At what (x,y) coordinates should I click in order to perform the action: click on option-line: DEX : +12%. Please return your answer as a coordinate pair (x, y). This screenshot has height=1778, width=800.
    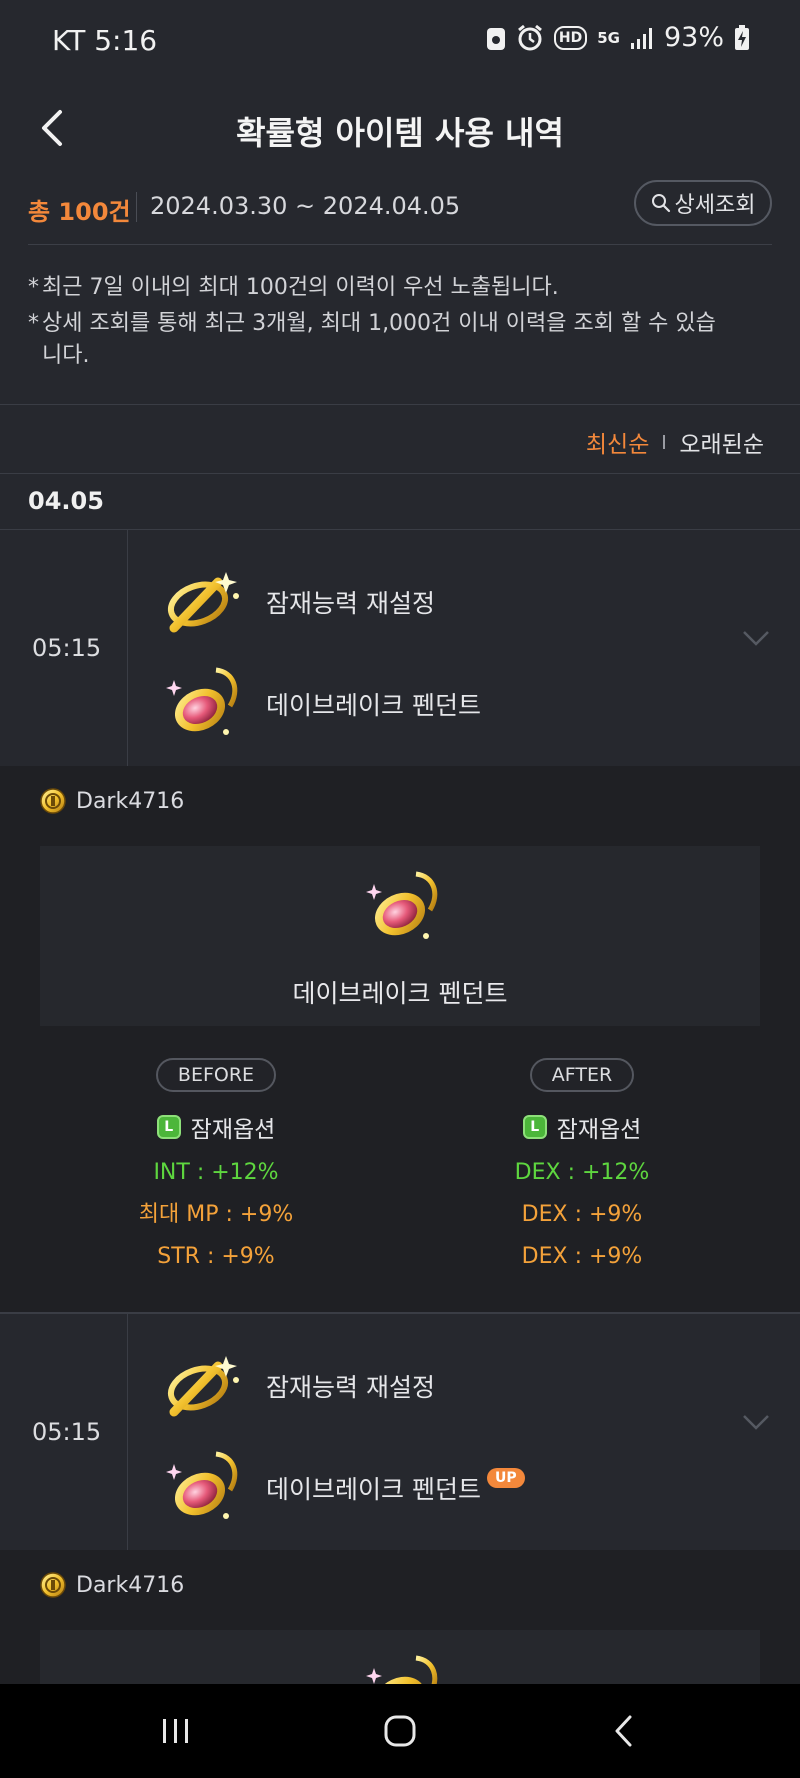
    Looking at the image, I should click on (582, 1172).